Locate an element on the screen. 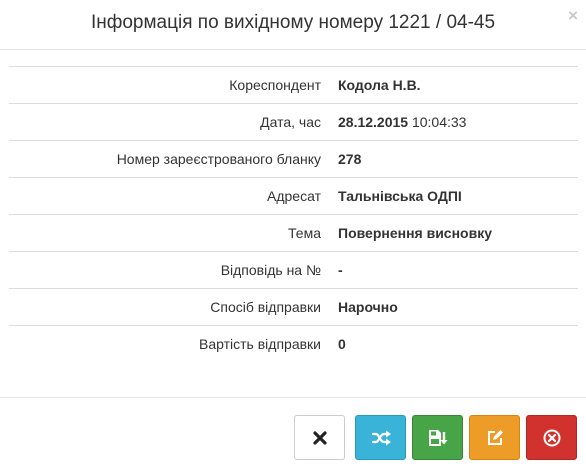 The width and height of the screenshot is (586, 467). edit-button is located at coordinates (494, 437).